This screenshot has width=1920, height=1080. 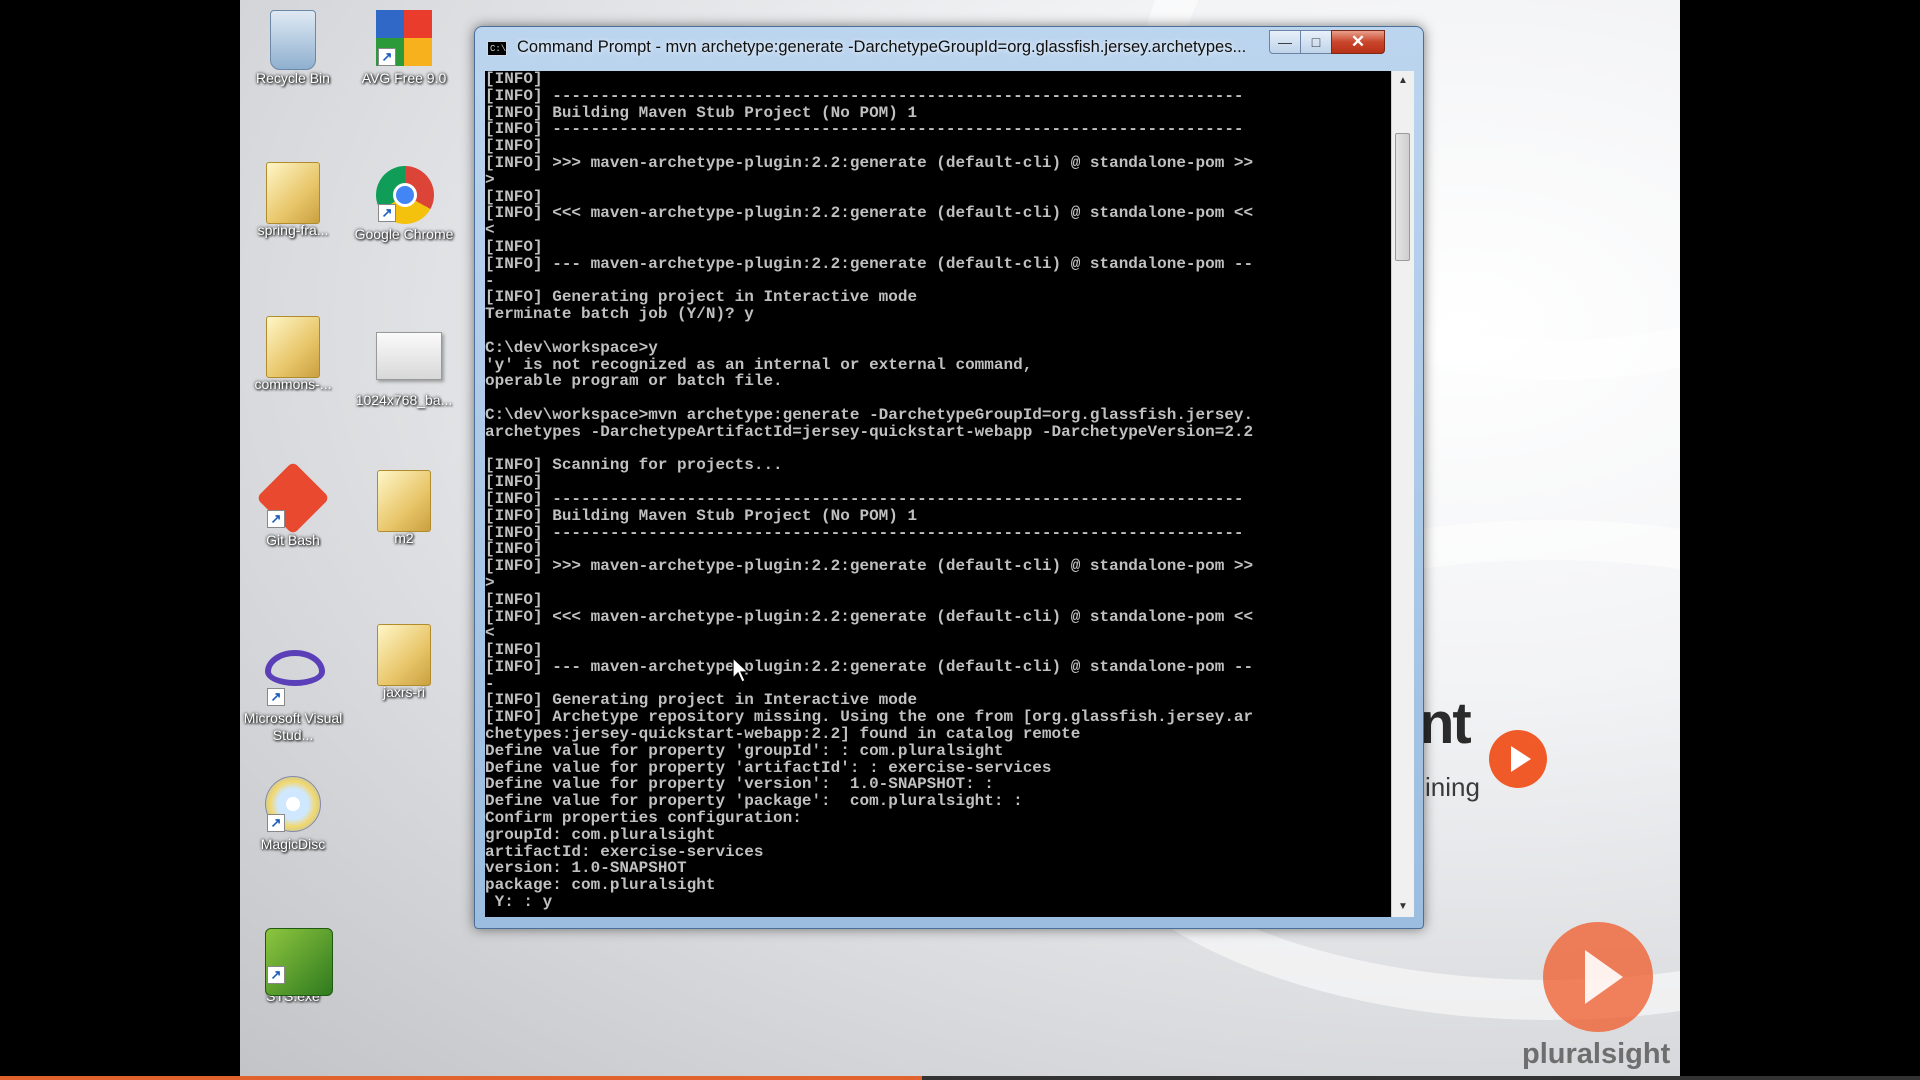 I want to click on desktop-icon-chrome: ↗ Google Chrome, so click(x=404, y=204).